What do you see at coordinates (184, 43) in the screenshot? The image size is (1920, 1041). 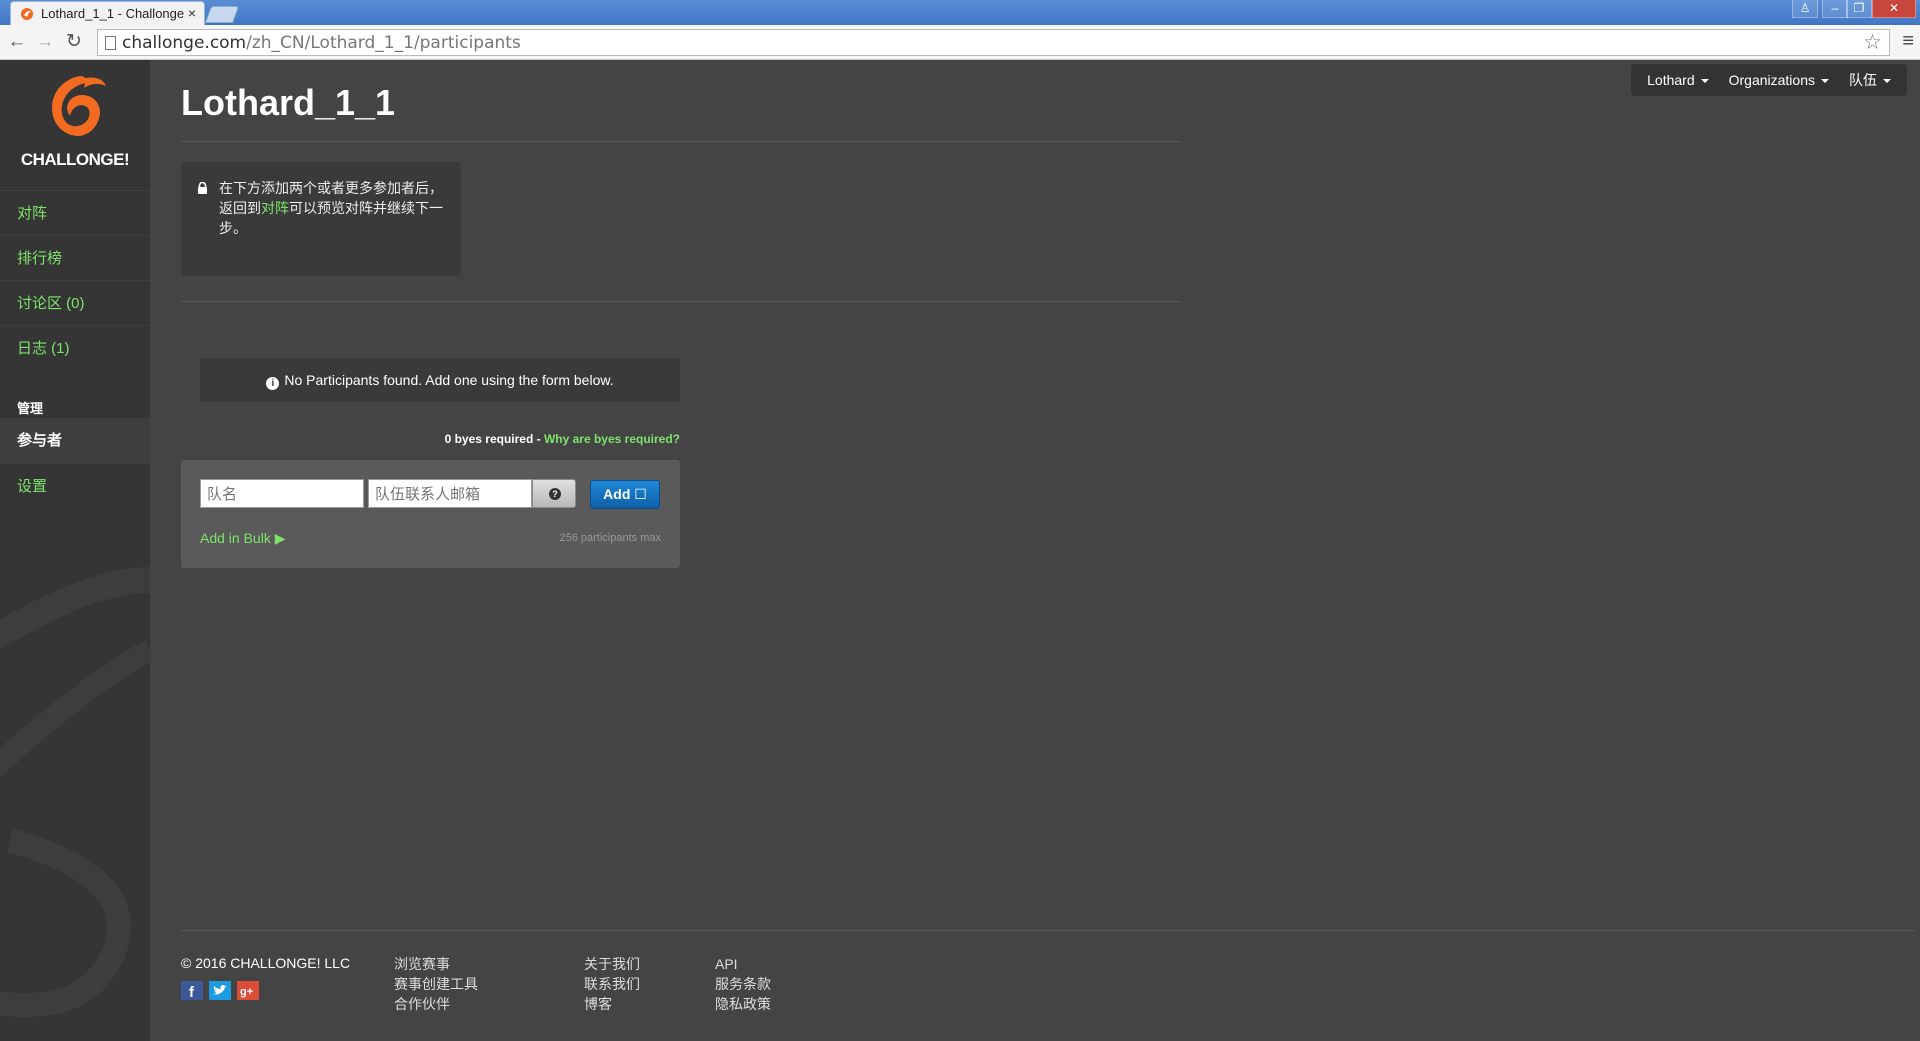 I see `url-host: challonge.com` at bounding box center [184, 43].